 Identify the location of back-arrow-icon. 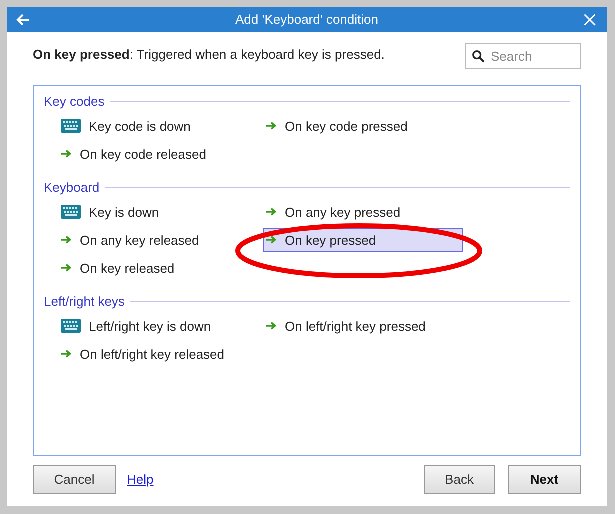
(23, 20).